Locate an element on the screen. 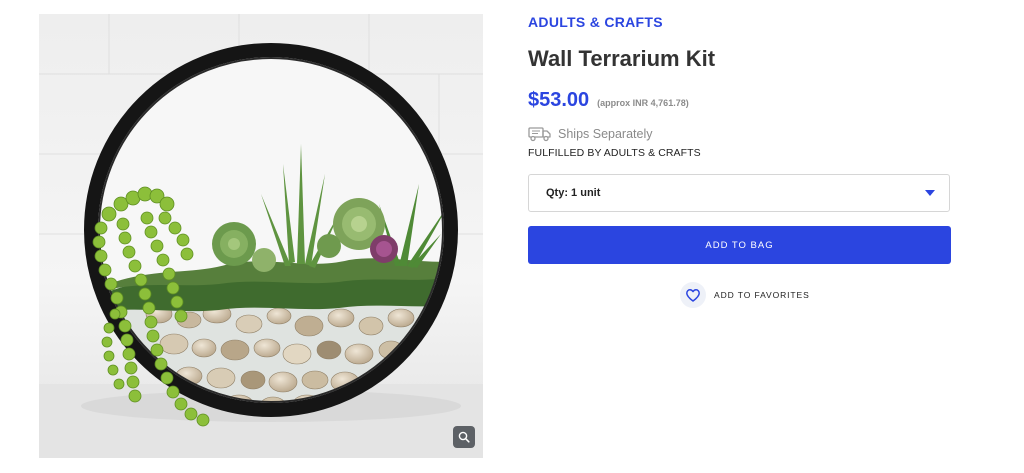  shipping-info: Ships Separately is located at coordinates (590, 134).